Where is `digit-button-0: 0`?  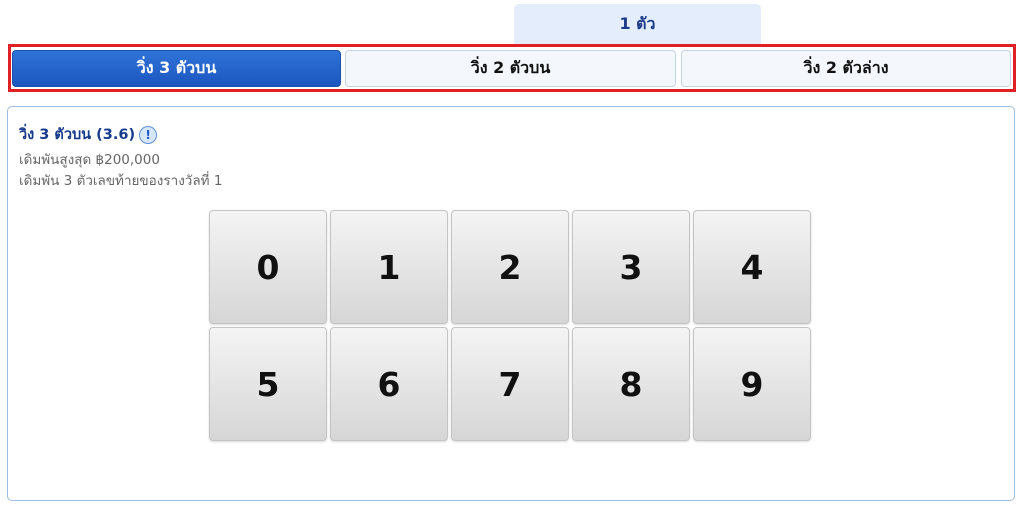 digit-button-0: 0 is located at coordinates (268, 267).